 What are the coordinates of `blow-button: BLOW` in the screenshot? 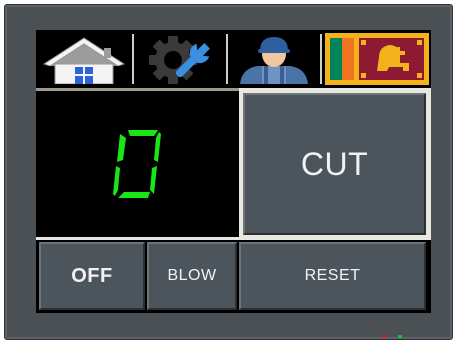 It's located at (192, 276).